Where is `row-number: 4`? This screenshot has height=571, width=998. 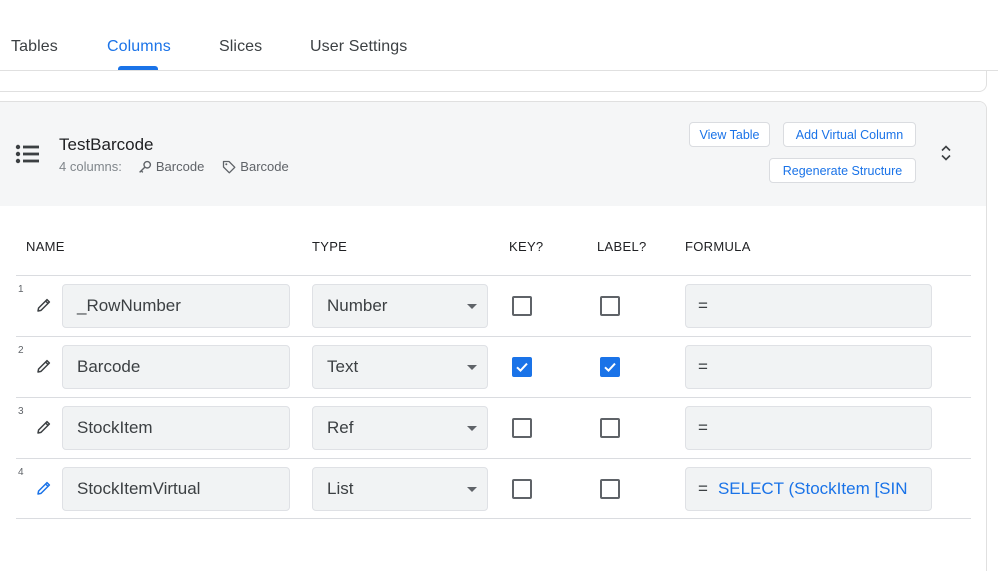 row-number: 4 is located at coordinates (21, 472).